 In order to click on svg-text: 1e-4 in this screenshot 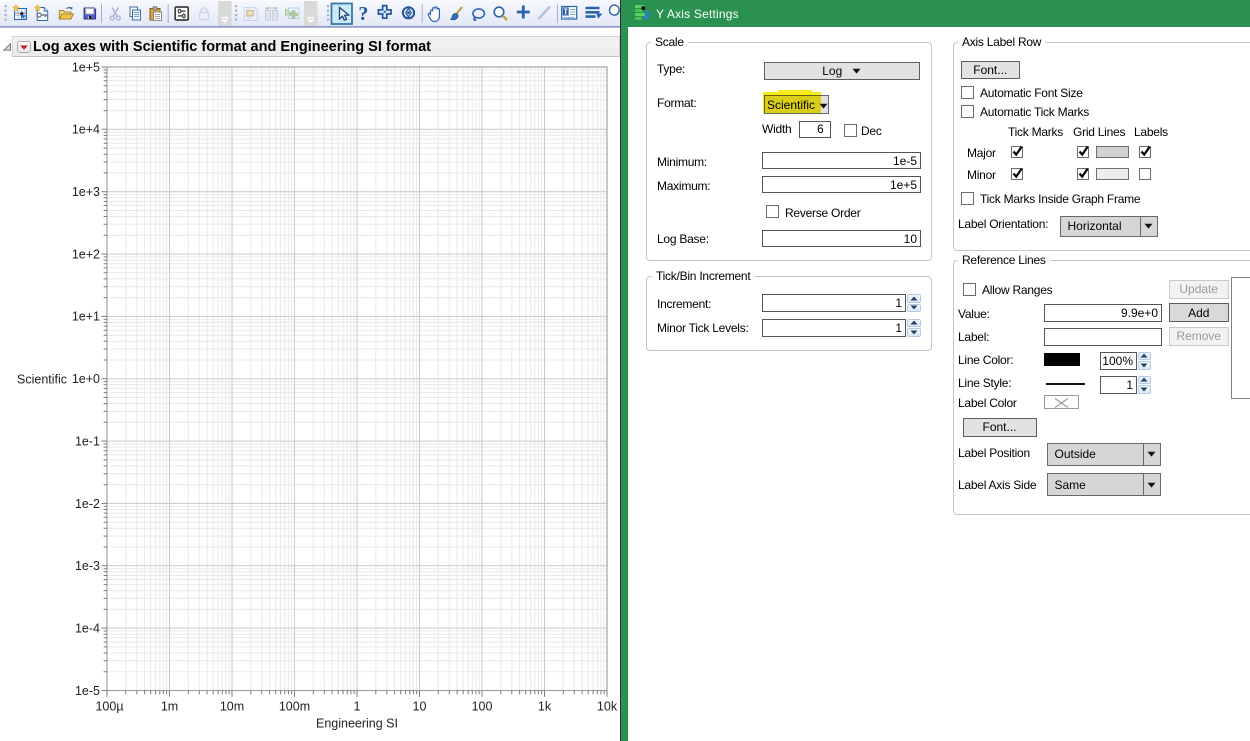, I will do `click(87, 628)`.